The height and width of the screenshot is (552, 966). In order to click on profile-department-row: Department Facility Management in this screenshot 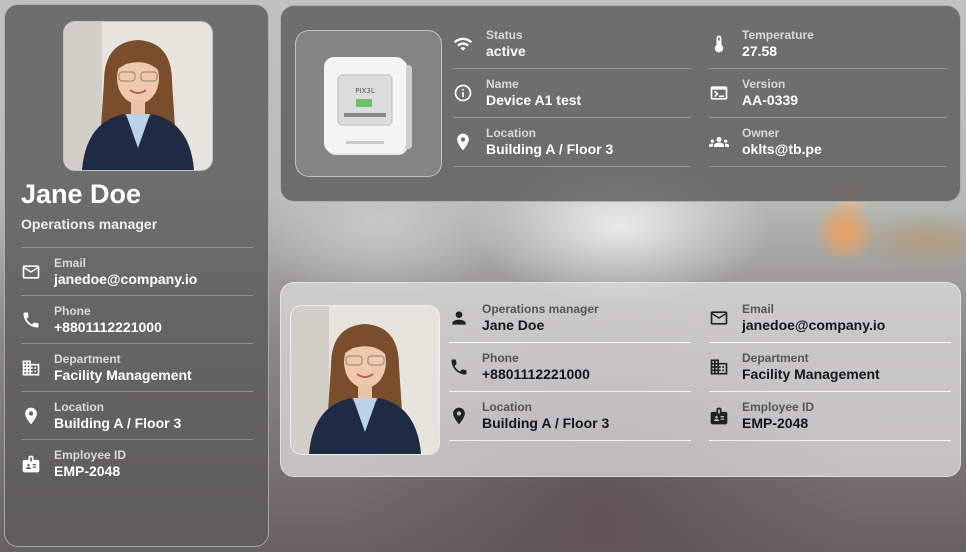, I will do `click(137, 367)`.